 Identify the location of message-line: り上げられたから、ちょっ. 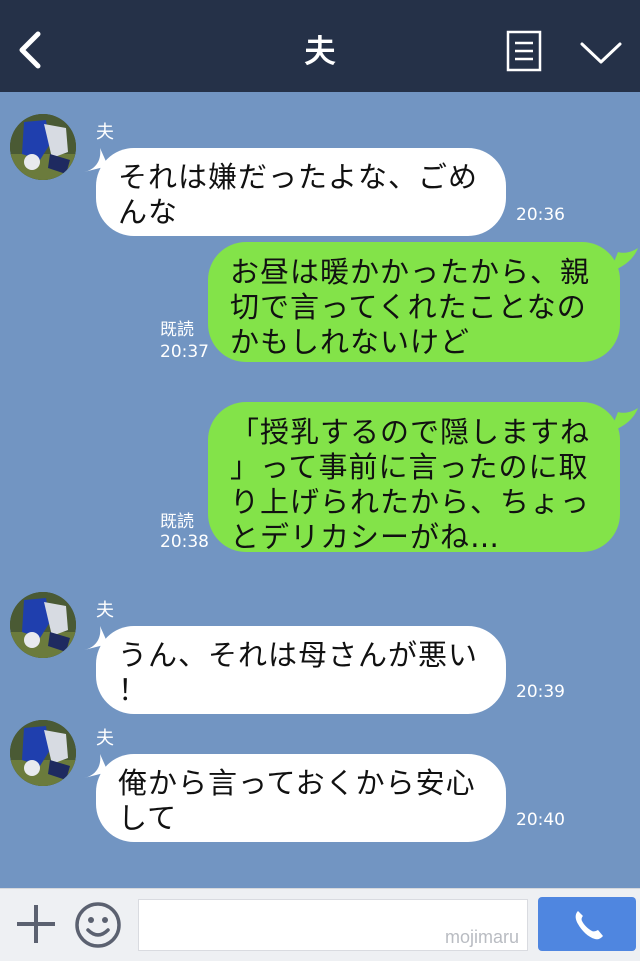
(410, 502).